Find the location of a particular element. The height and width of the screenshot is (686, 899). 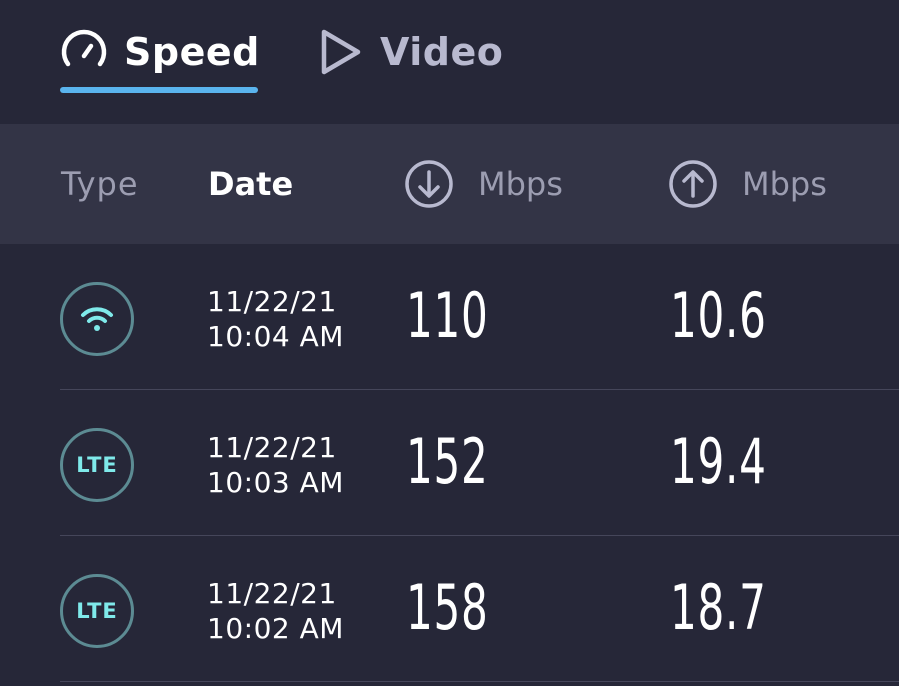

column-upload-label: Mbps is located at coordinates (784, 184).